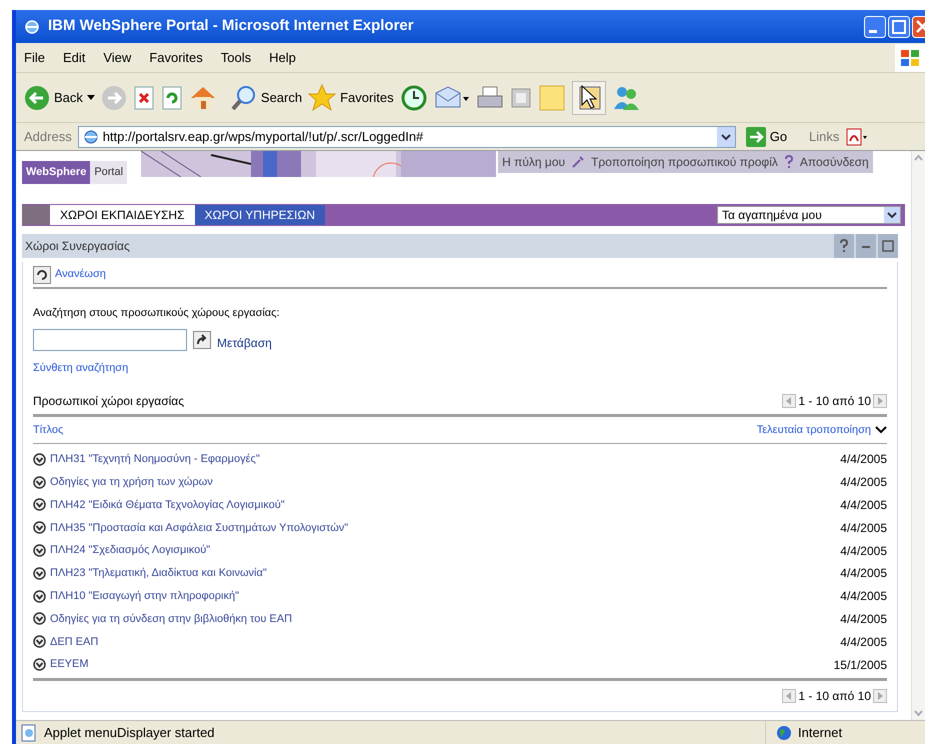 The image size is (925, 744). Describe the element at coordinates (452, 97) in the screenshot. I see `mail-icon` at that location.